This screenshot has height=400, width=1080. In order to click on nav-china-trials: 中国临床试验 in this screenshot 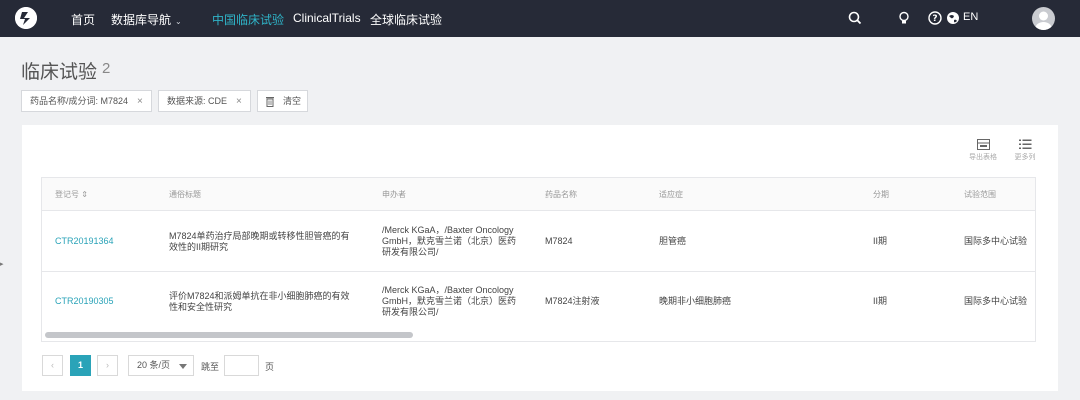, I will do `click(248, 19)`.